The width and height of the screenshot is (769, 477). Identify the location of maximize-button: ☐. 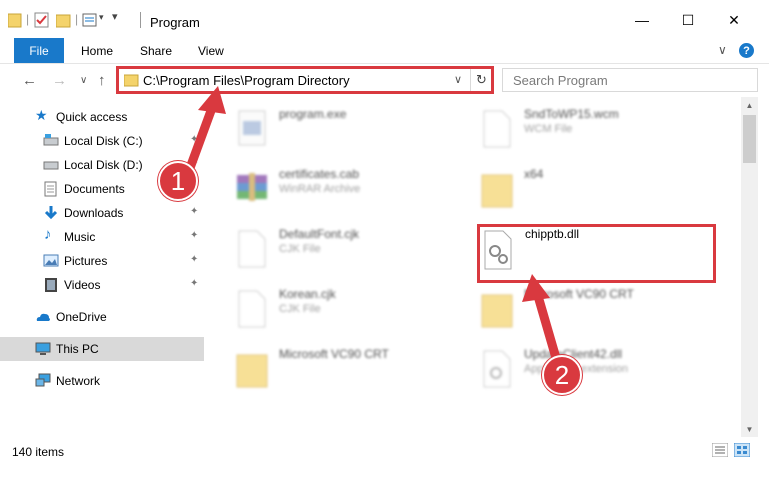
(688, 20).